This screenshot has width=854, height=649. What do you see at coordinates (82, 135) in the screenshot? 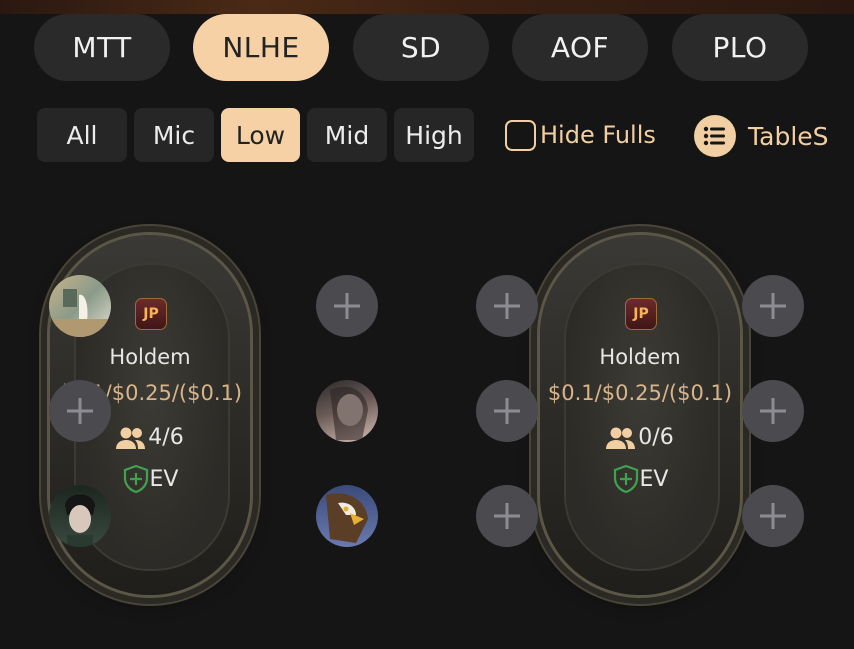
I see `stake-filter-all: All` at bounding box center [82, 135].